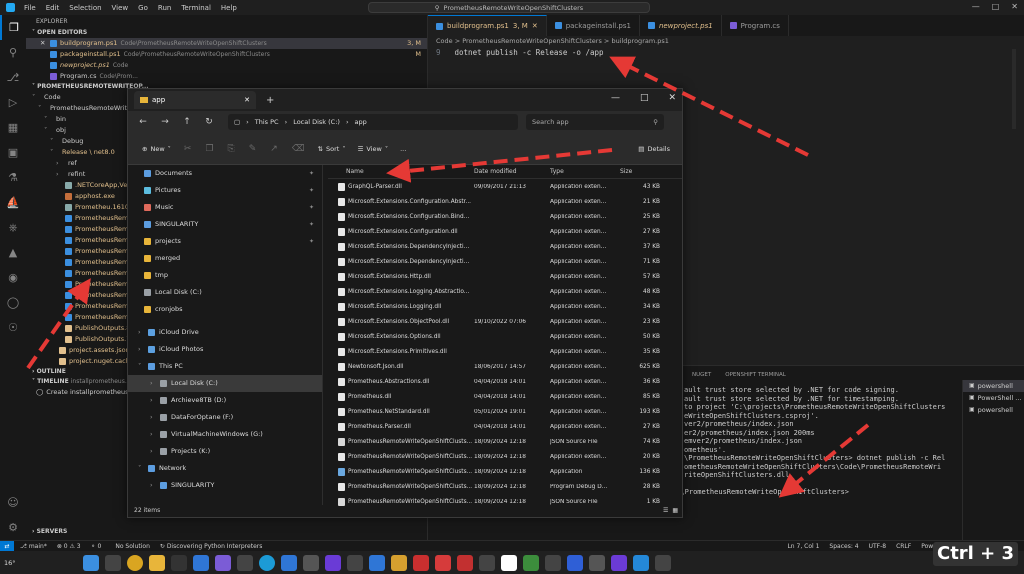 This screenshot has width=1024, height=574. I want to click on nav-item: › iCloud Photos, so click(225, 349).